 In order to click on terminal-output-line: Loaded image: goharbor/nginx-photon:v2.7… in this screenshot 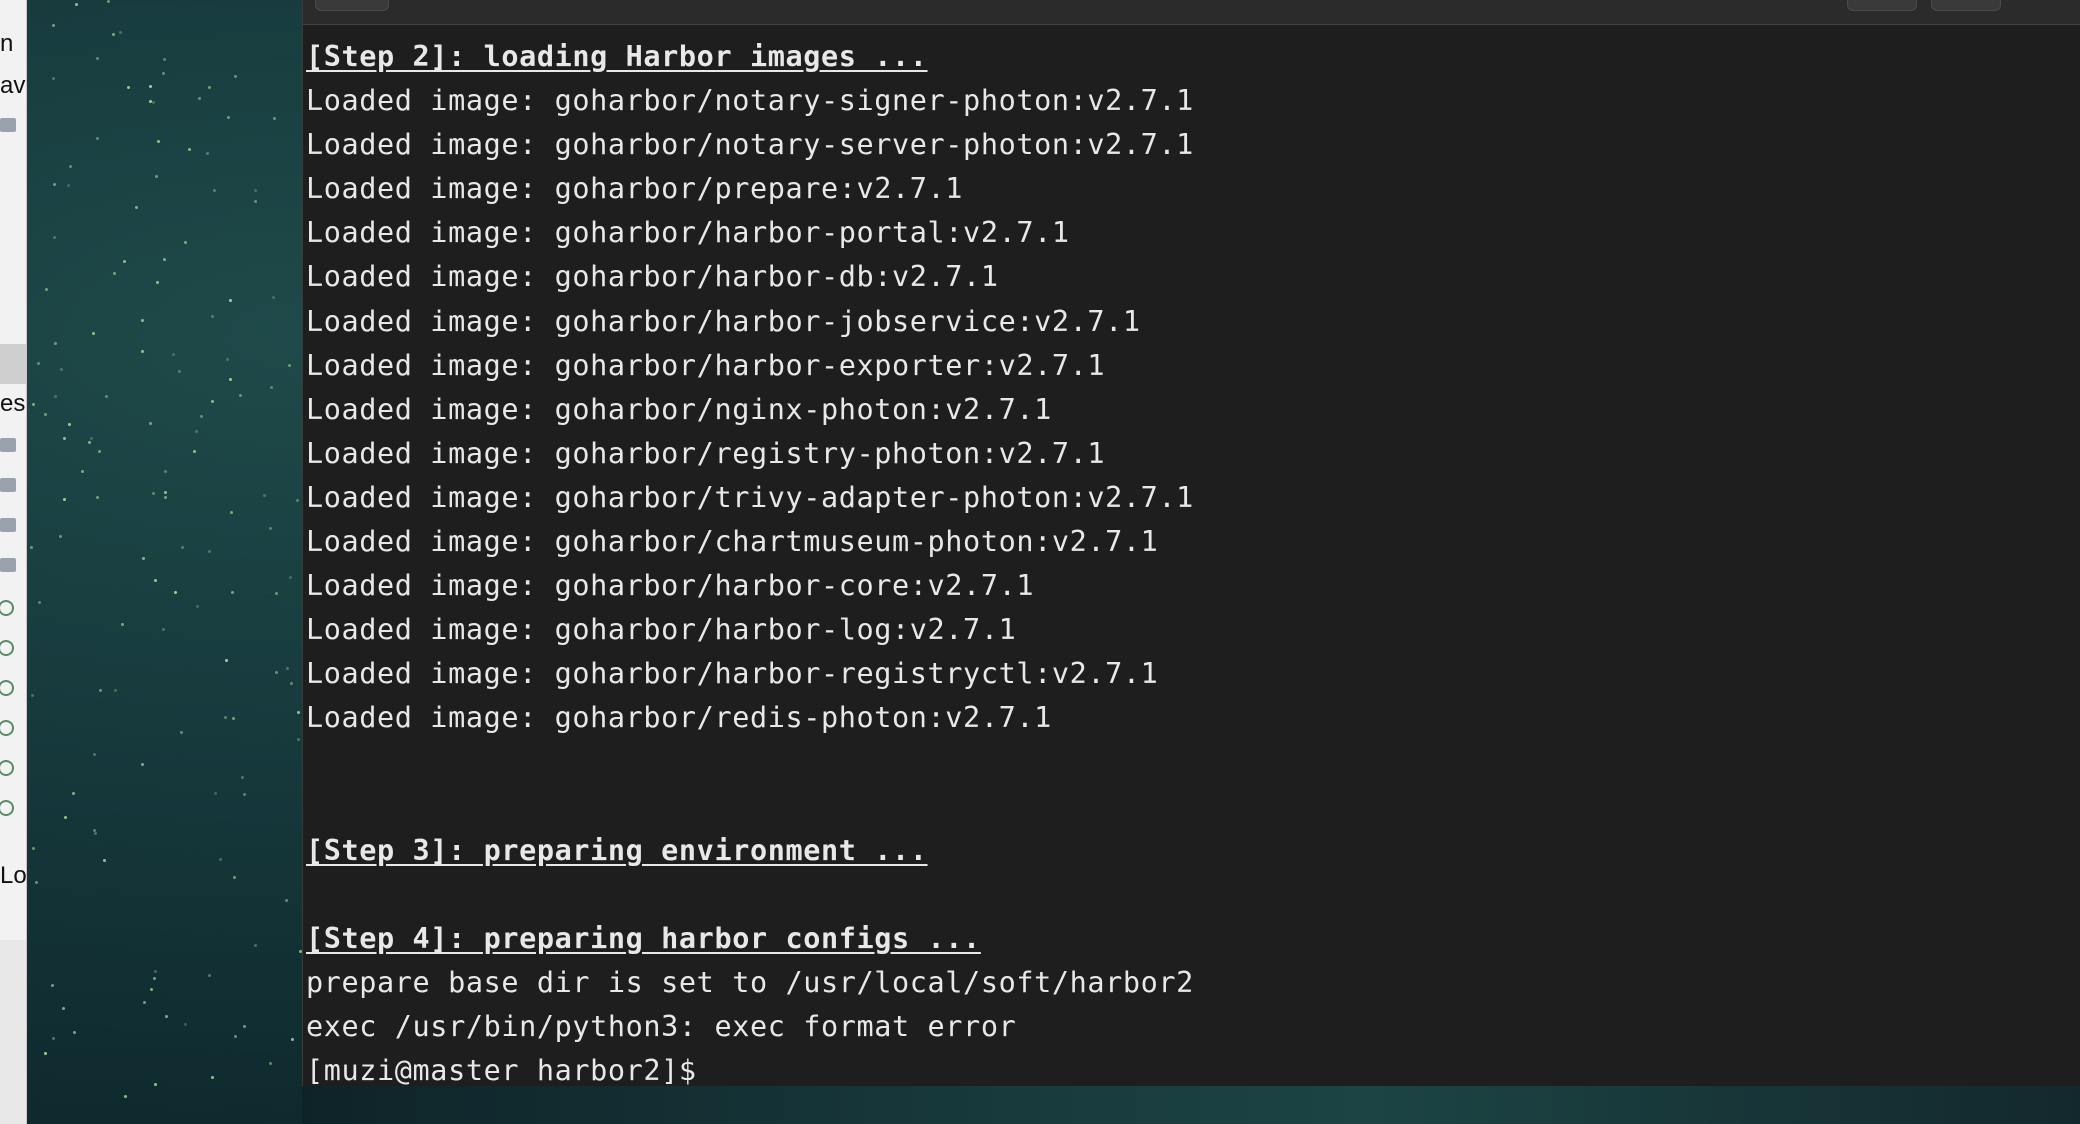, I will do `click(679, 409)`.